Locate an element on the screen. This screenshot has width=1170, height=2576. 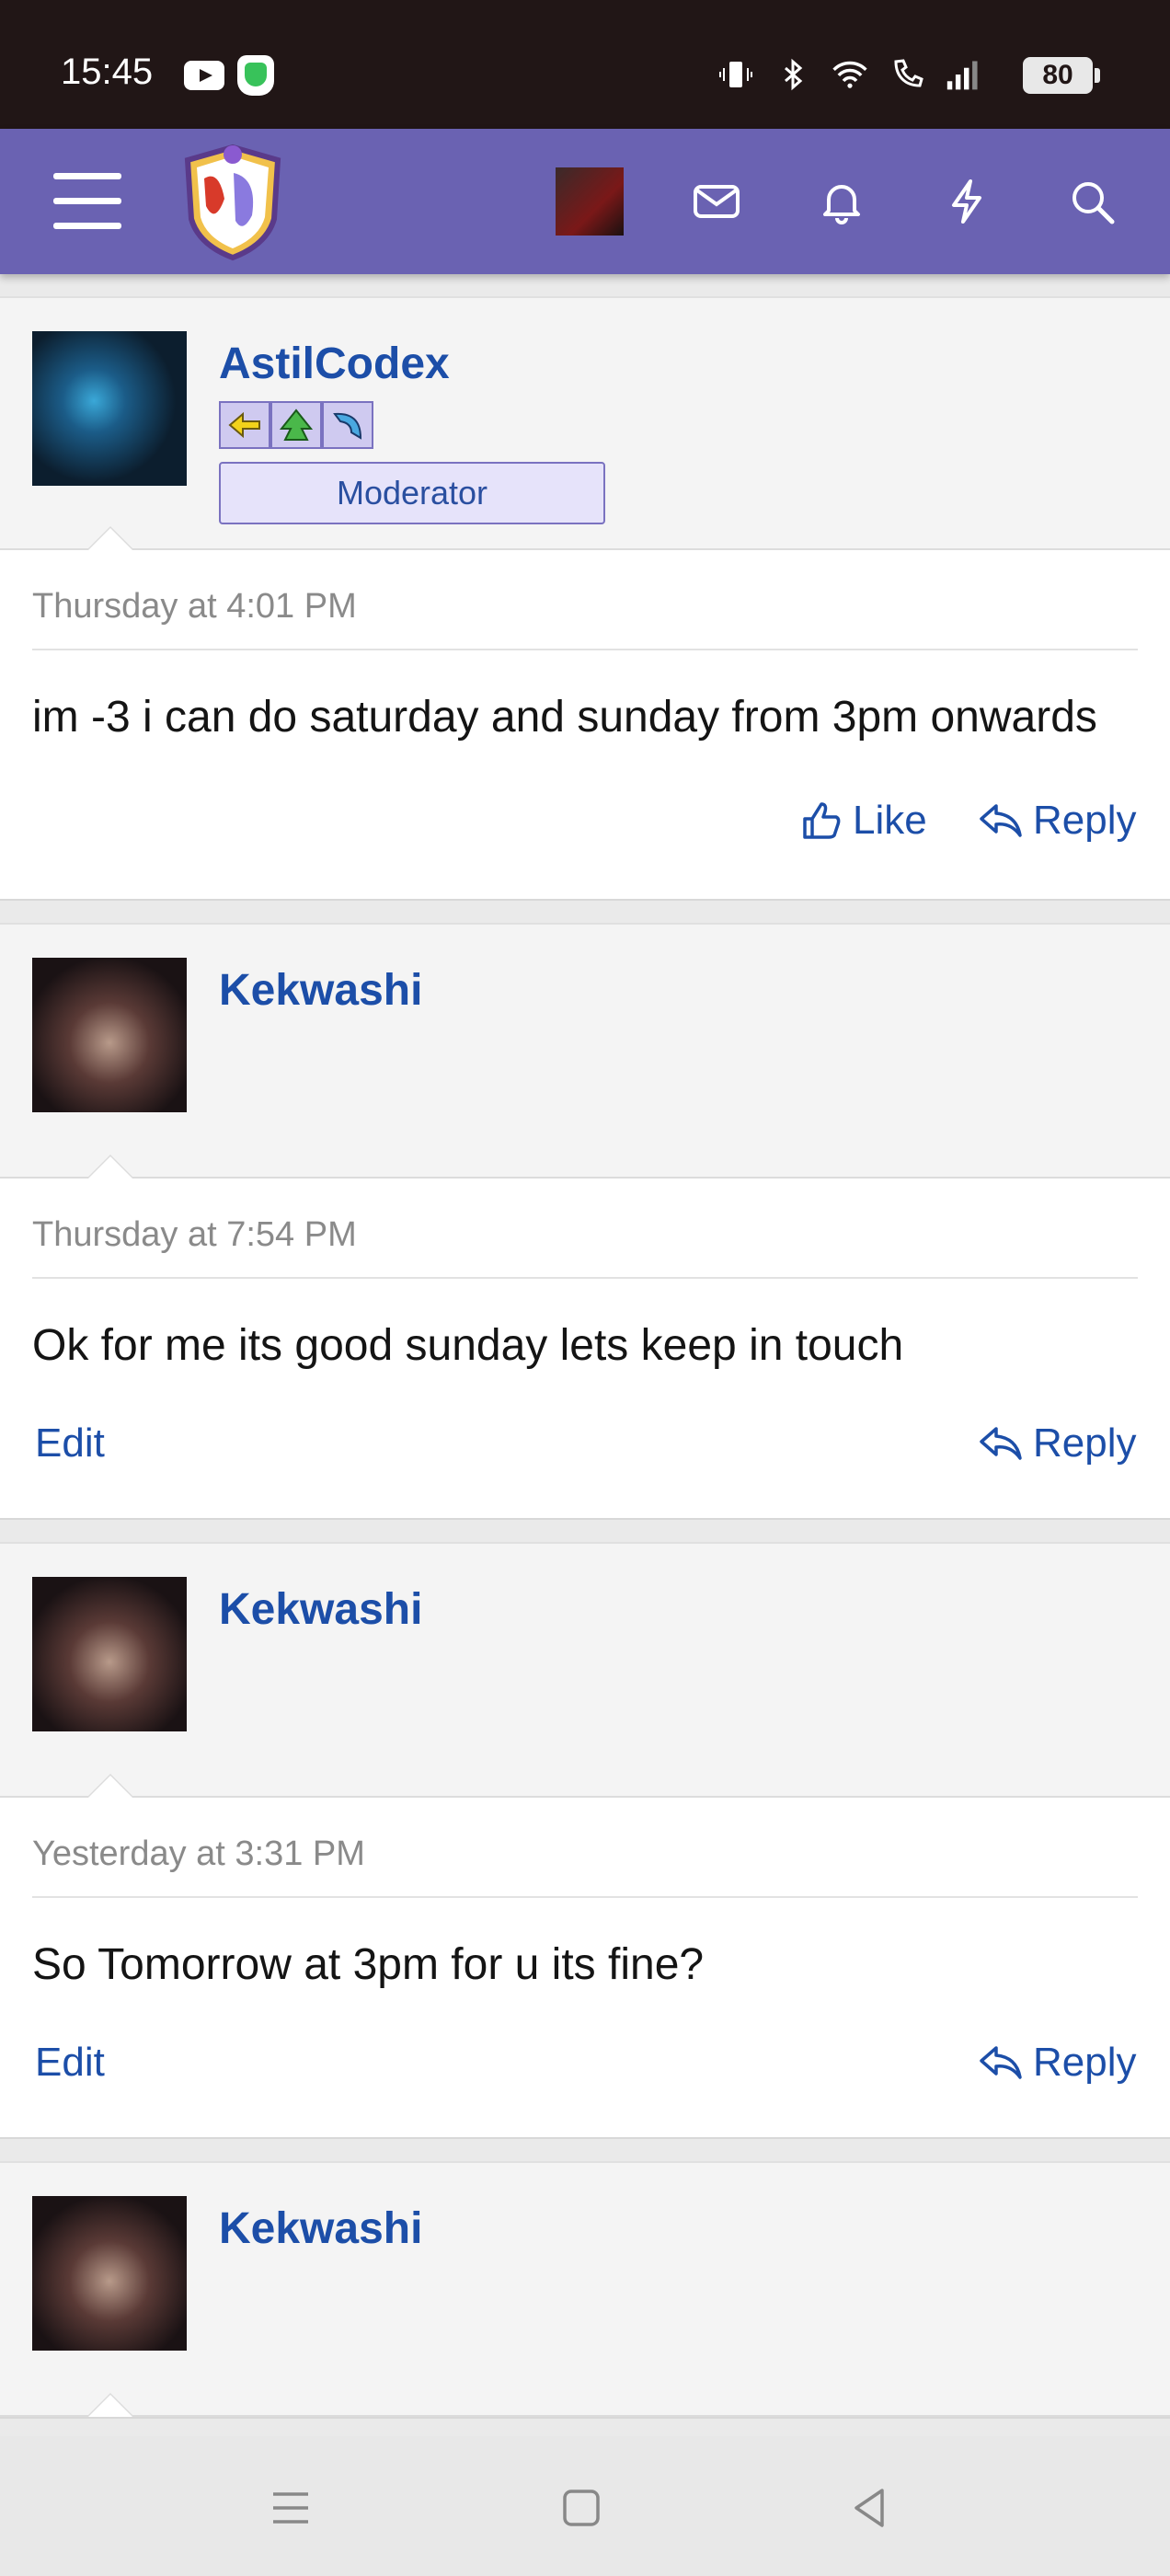
back-button is located at coordinates (870, 2508).